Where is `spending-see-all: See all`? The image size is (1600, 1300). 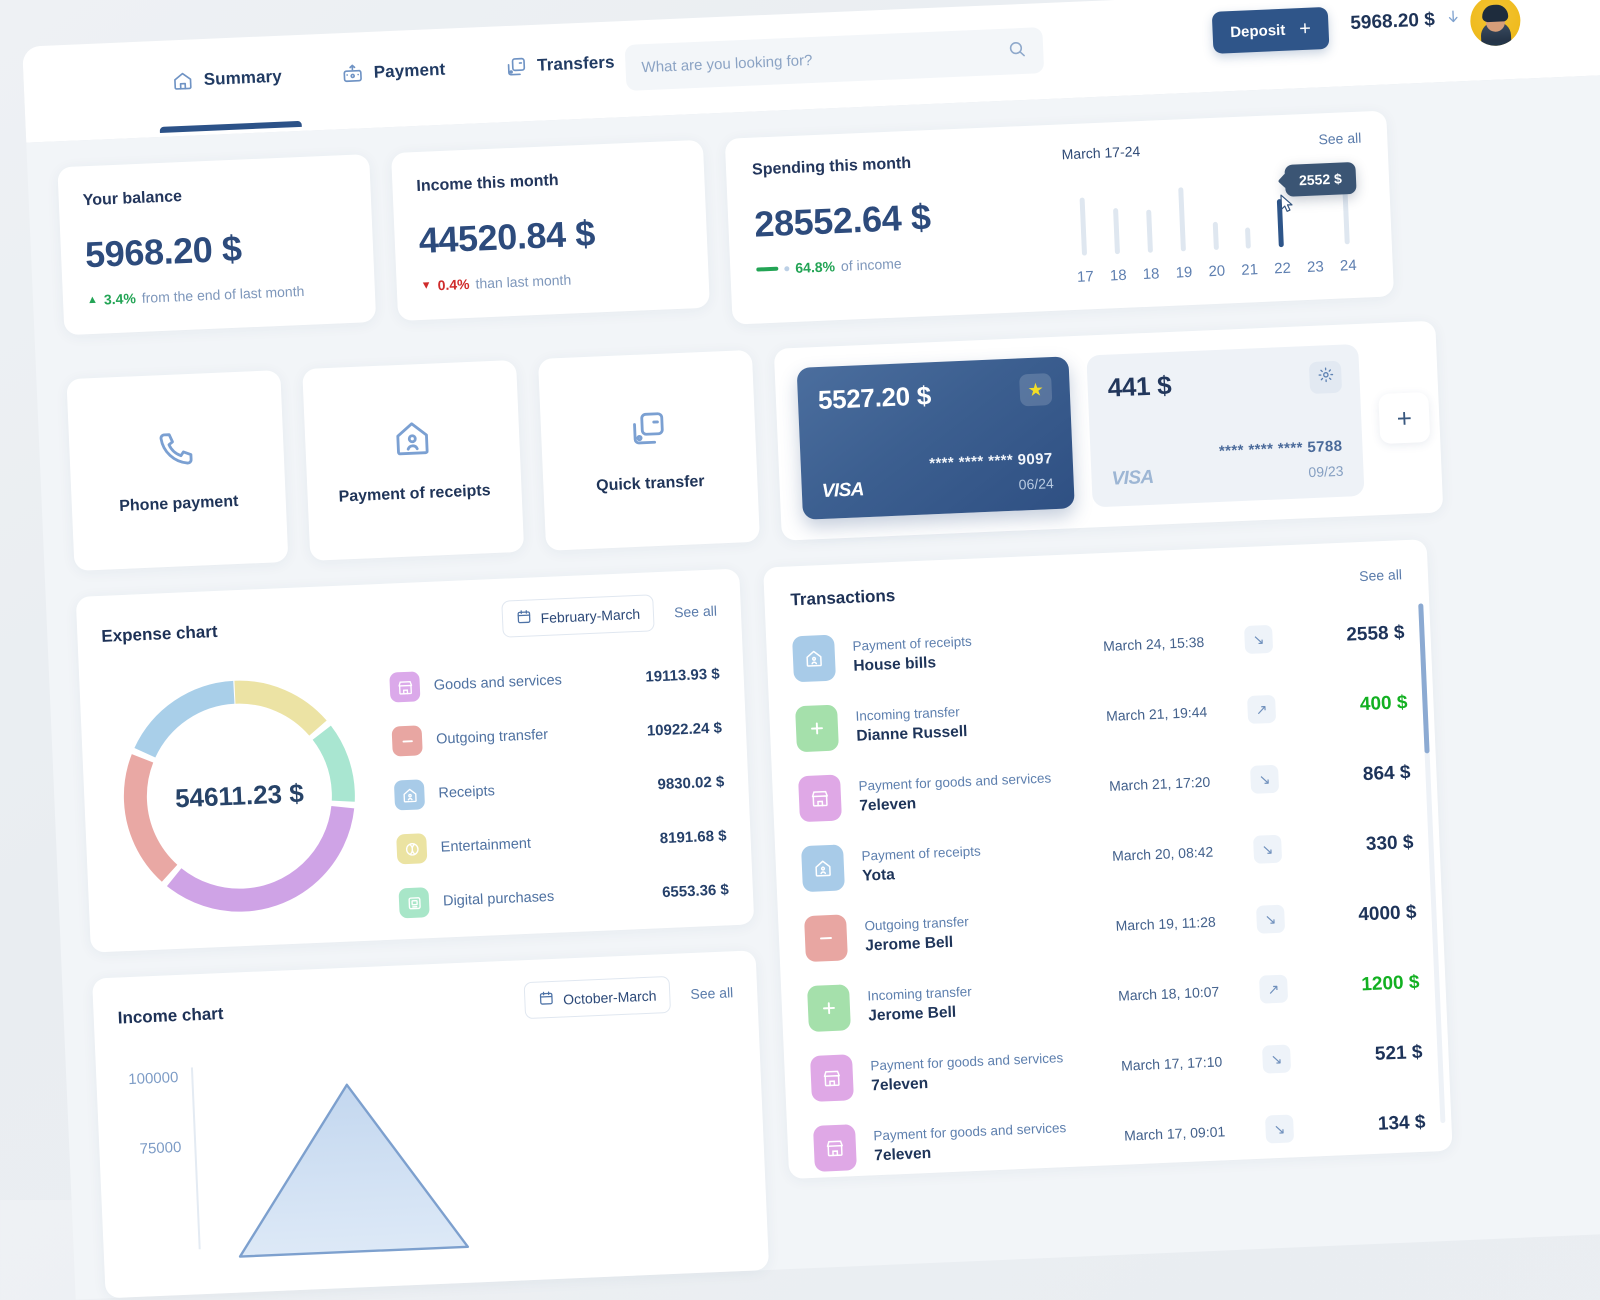 spending-see-all: See all is located at coordinates (1339, 139).